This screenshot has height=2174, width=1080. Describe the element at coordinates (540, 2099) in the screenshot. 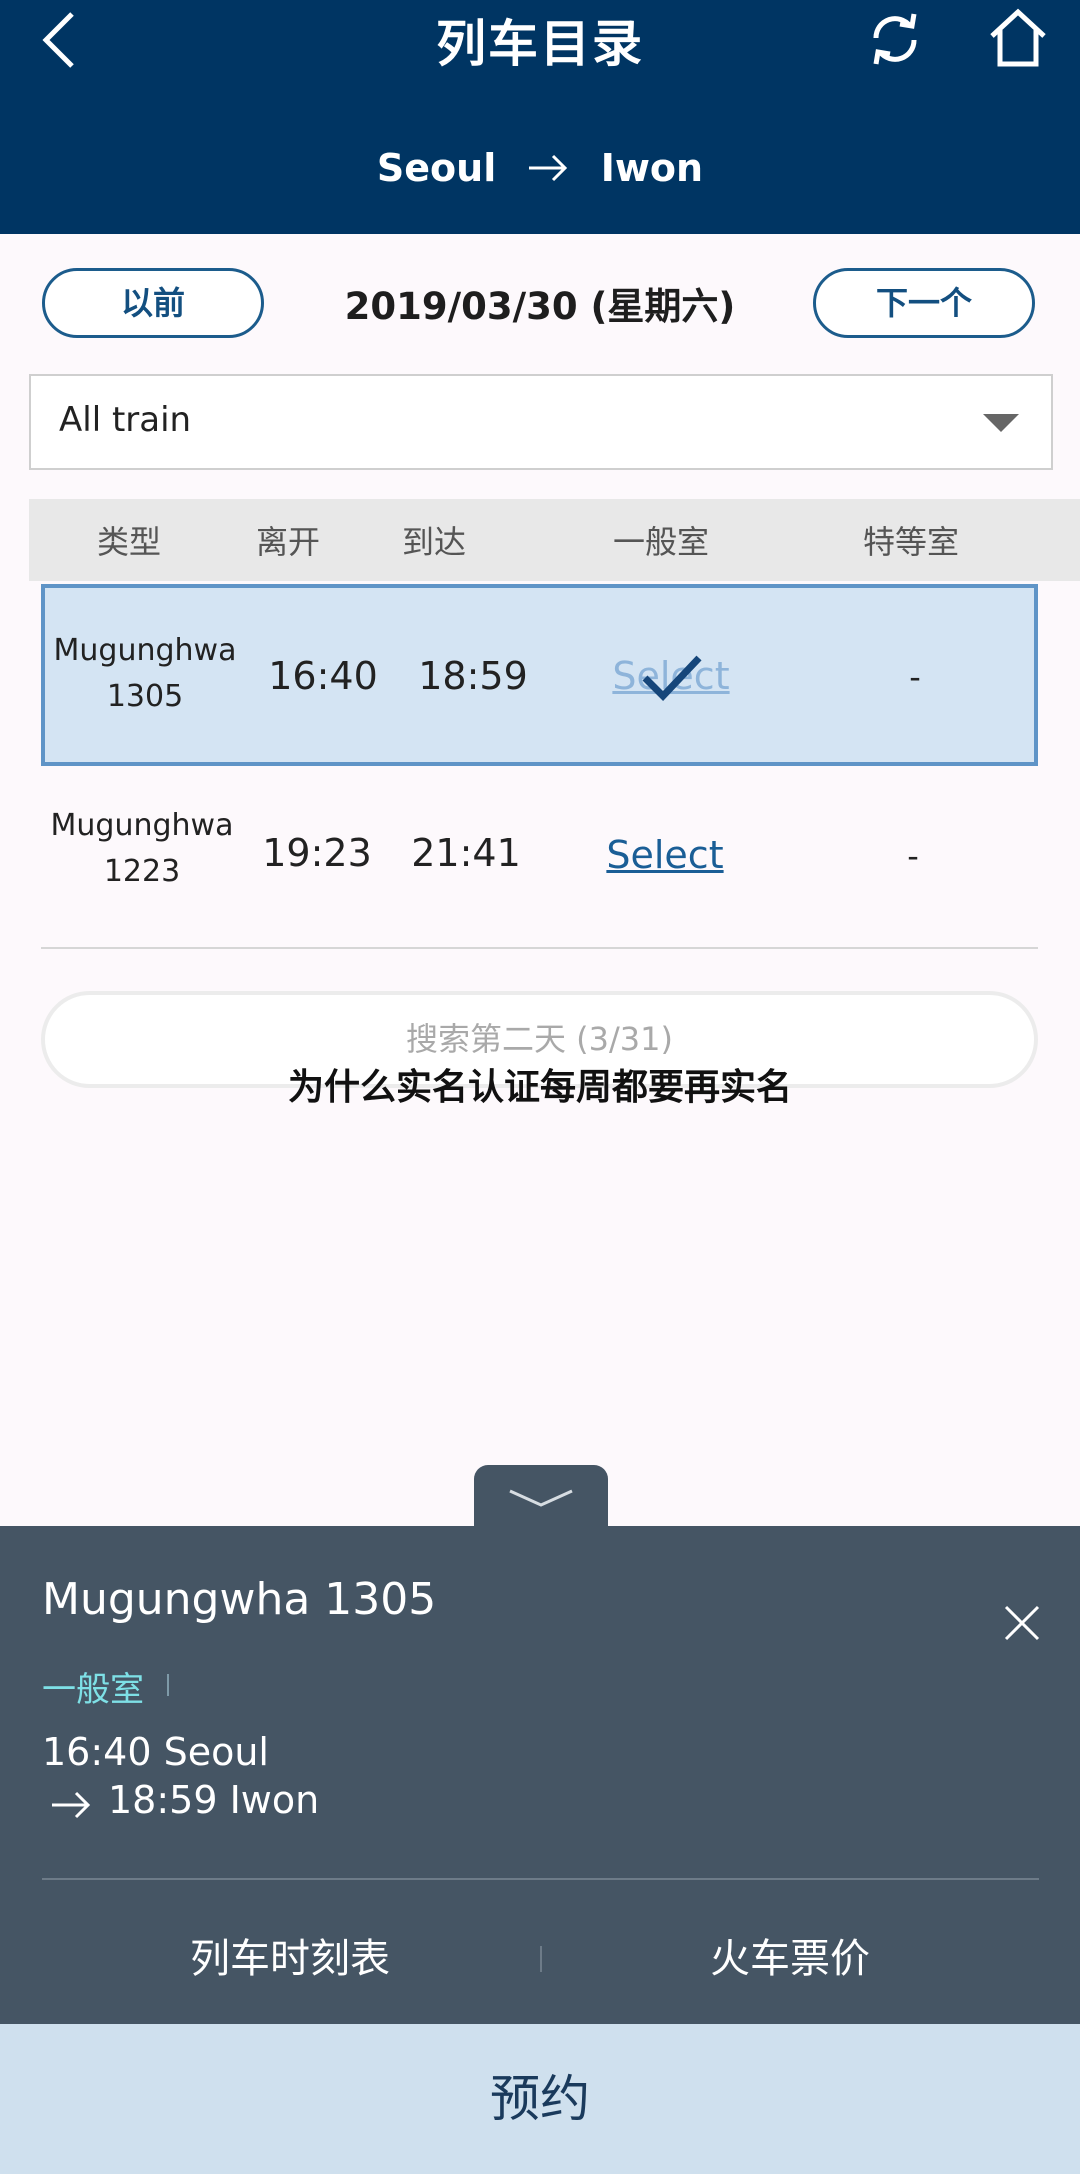

I see `reserve-button: 预约` at that location.